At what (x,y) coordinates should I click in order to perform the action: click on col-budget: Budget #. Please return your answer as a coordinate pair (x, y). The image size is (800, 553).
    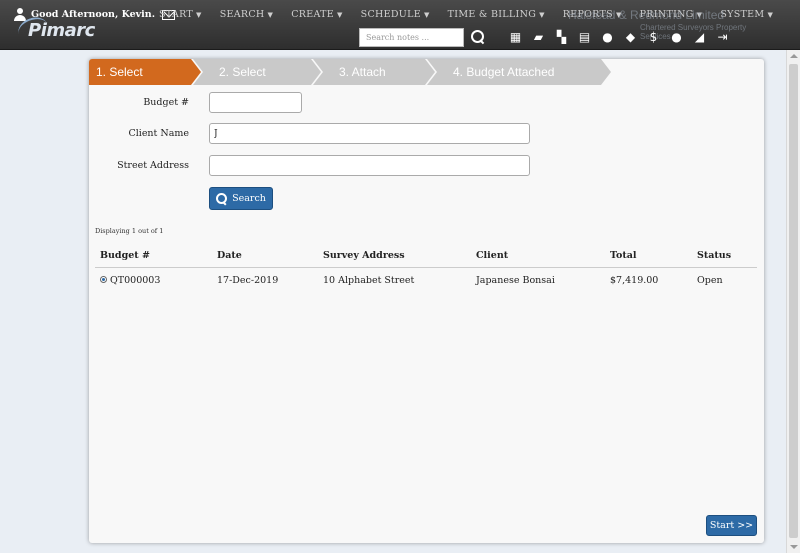
    Looking at the image, I should click on (153, 256).